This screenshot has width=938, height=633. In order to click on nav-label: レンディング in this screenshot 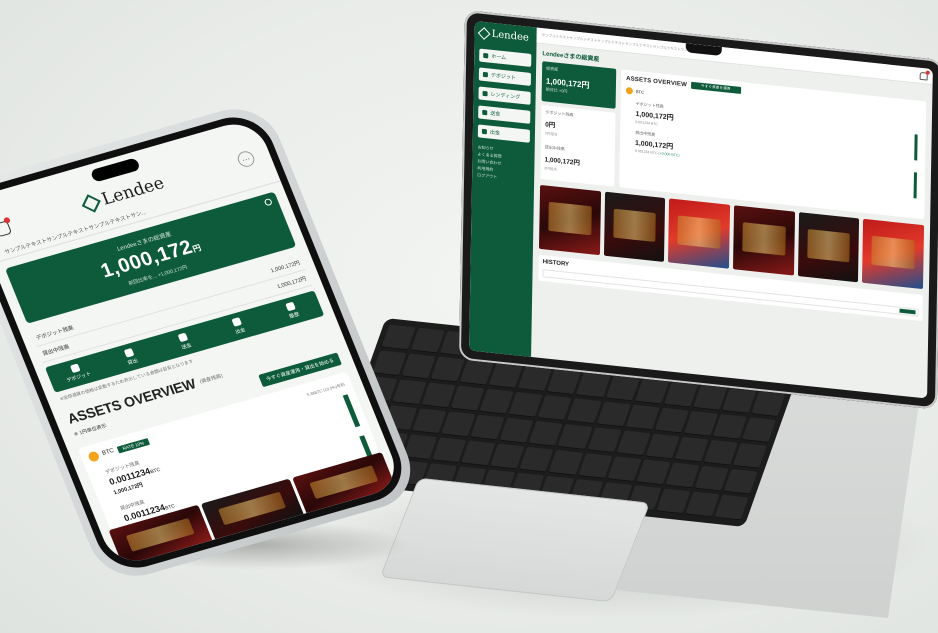, I will do `click(505, 96)`.